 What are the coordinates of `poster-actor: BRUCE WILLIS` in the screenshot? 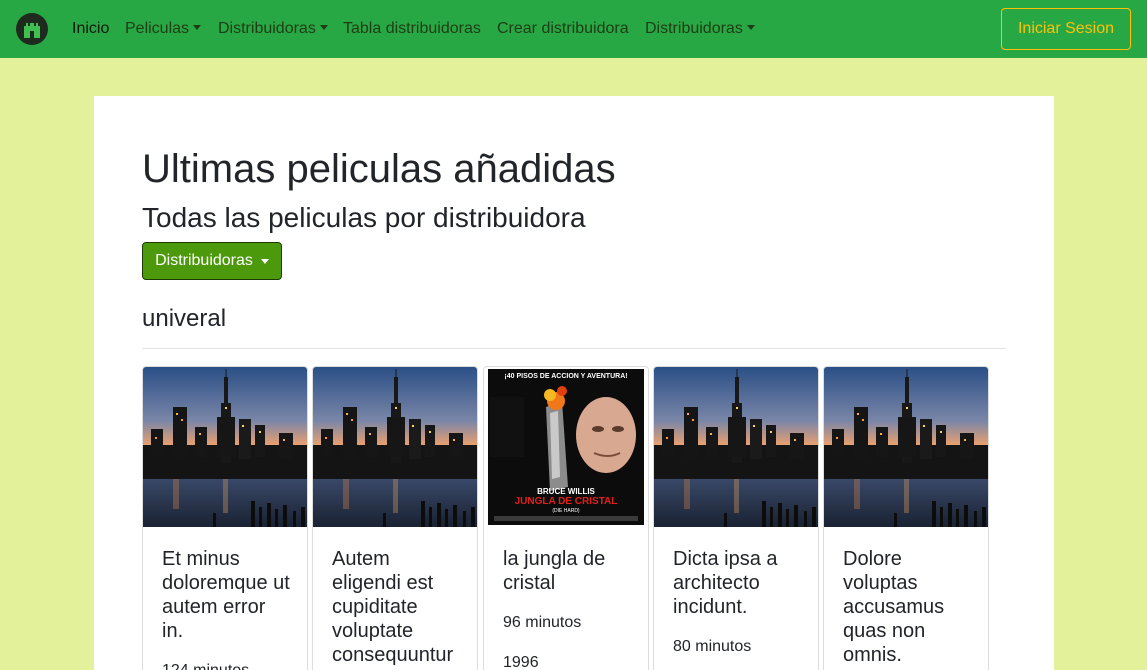 It's located at (566, 491).